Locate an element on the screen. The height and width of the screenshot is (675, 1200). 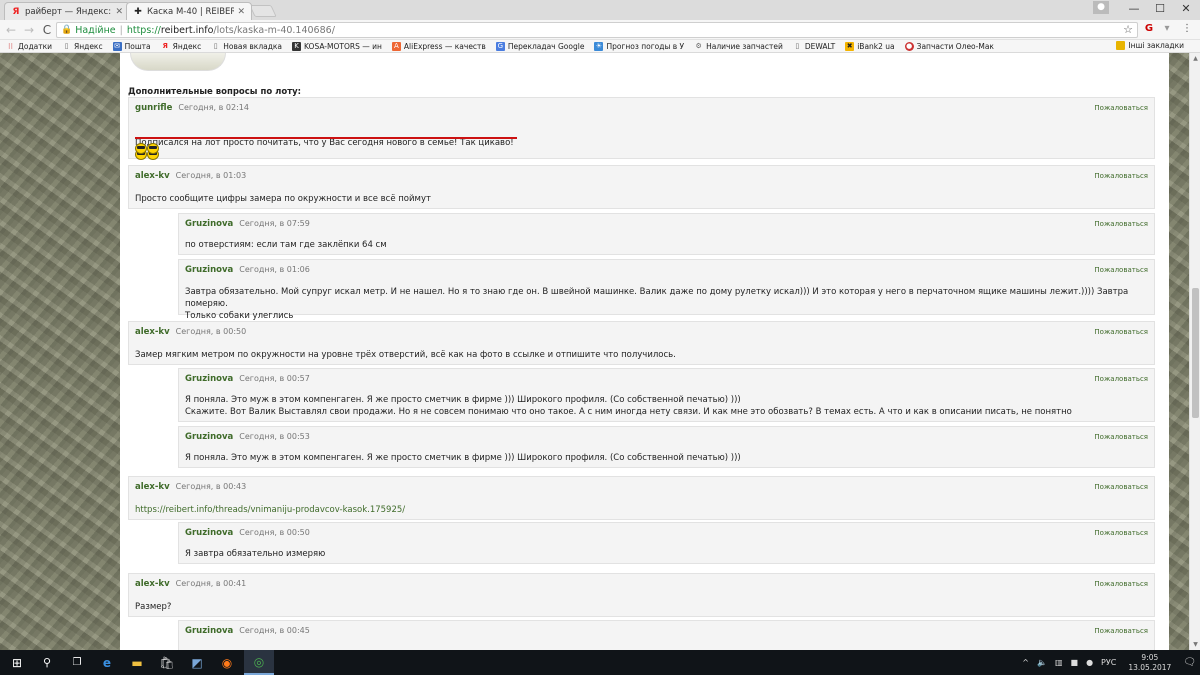
section-title: Дополнительные вопросы по лоту: is located at coordinates (215, 92).